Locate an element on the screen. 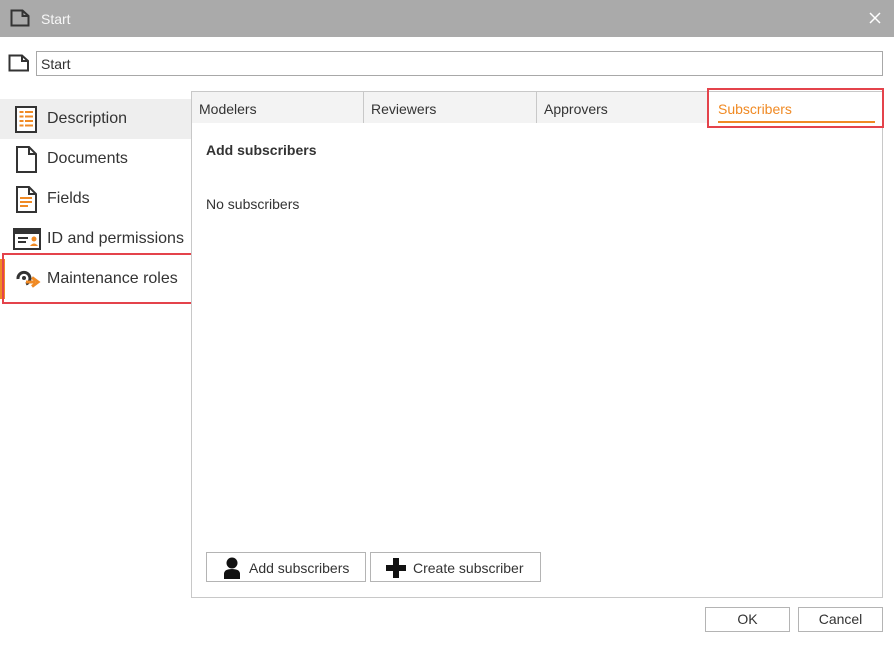 The image size is (894, 648). name-input is located at coordinates (459, 63).